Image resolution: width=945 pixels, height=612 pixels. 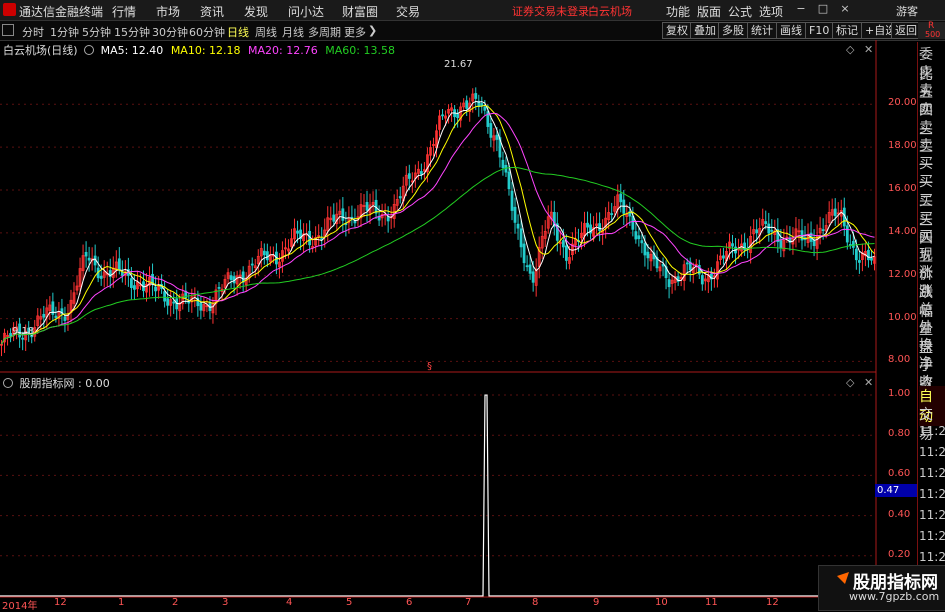 What do you see at coordinates (678, 11) in the screenshot?
I see `menu-function: 功能` at bounding box center [678, 11].